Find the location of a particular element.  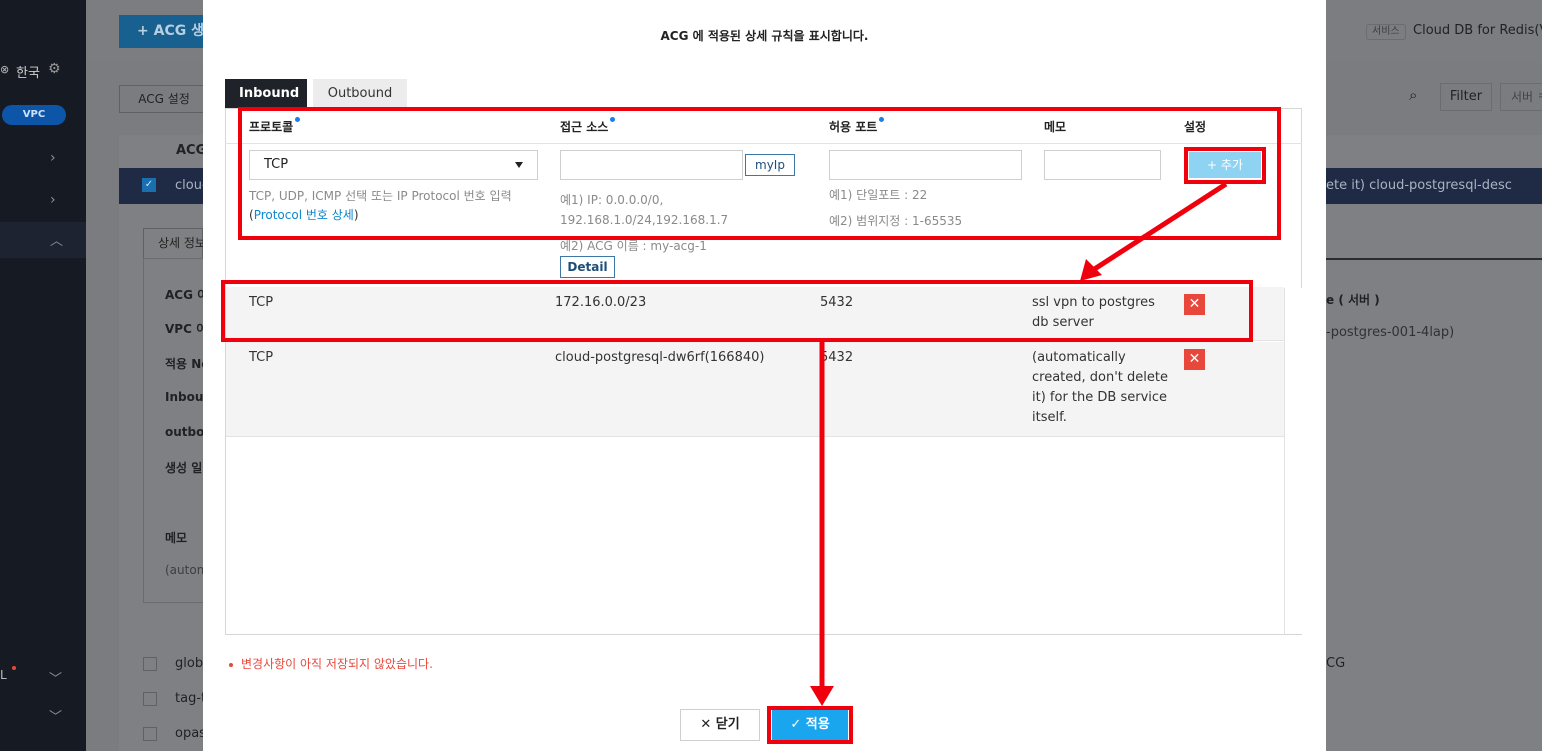

search-input: 서버 ㅋ is located at coordinates (1521, 97).